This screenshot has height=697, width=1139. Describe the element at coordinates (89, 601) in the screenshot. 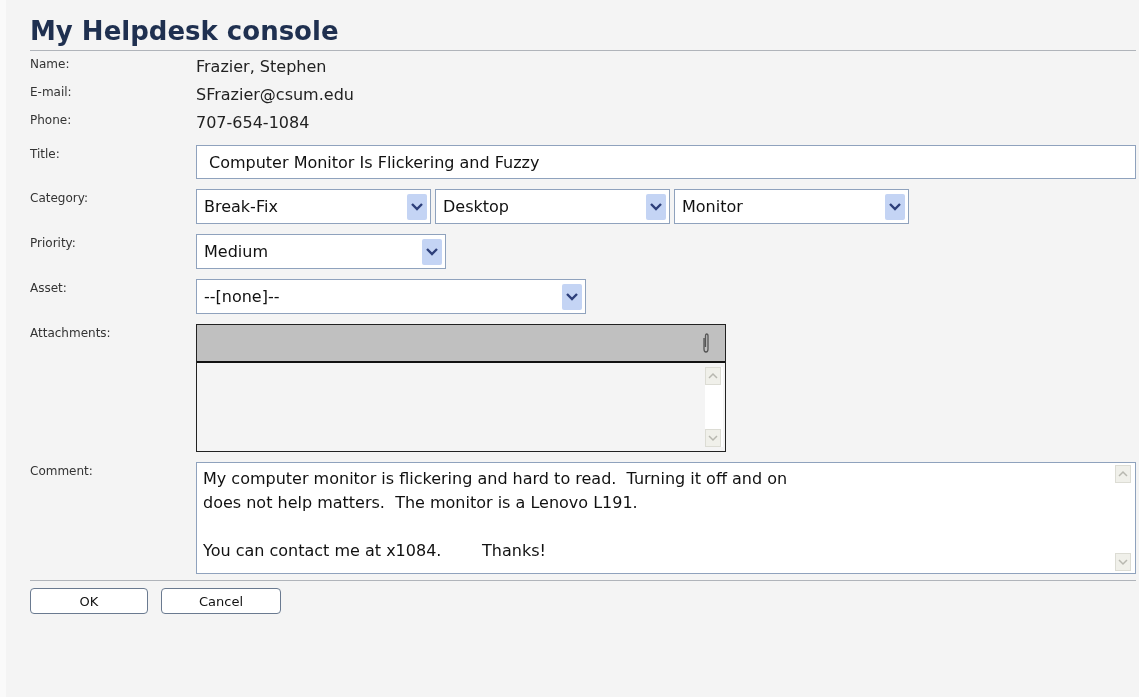

I see `form-button: OK` at that location.